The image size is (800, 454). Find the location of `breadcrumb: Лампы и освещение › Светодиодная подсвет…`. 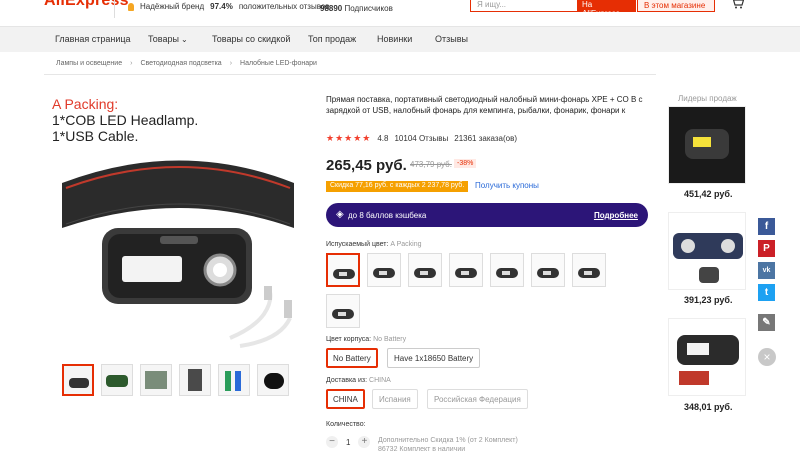

breadcrumb: Лампы и освещение › Светодиодная подсвет… is located at coordinates (186, 63).